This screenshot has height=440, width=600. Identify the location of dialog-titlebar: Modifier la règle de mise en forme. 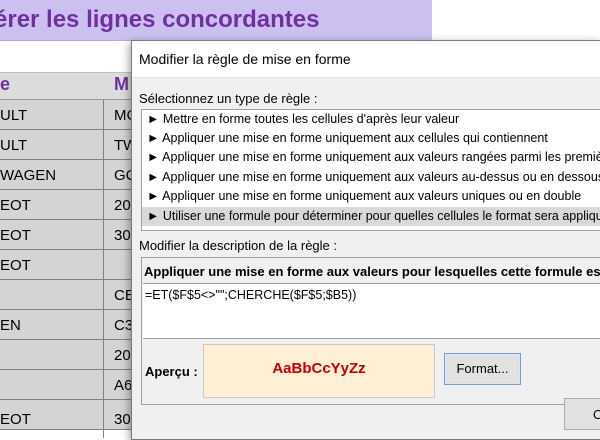
(366, 59).